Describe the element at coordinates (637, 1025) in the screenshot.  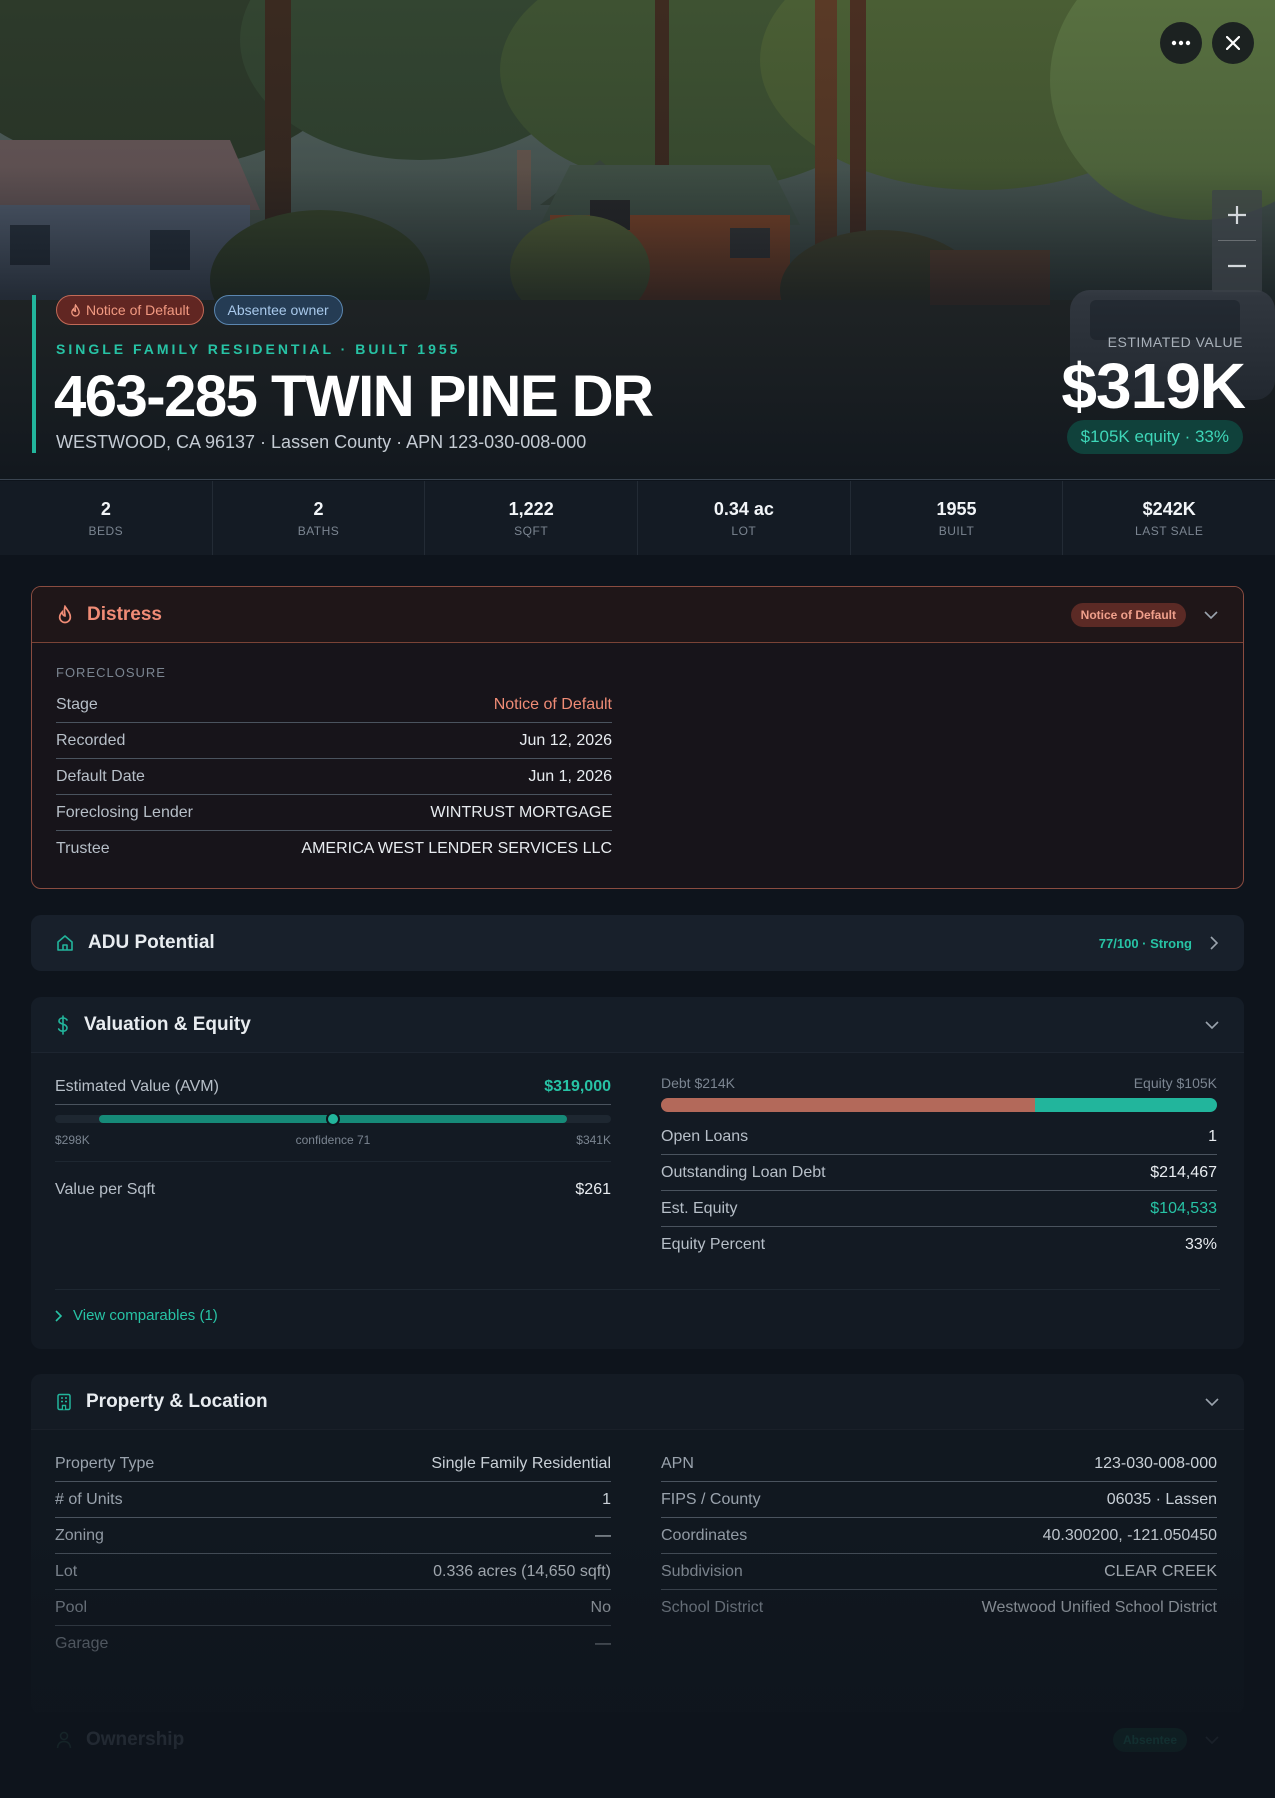
I see `valuation-header: Valuation & Equity` at that location.